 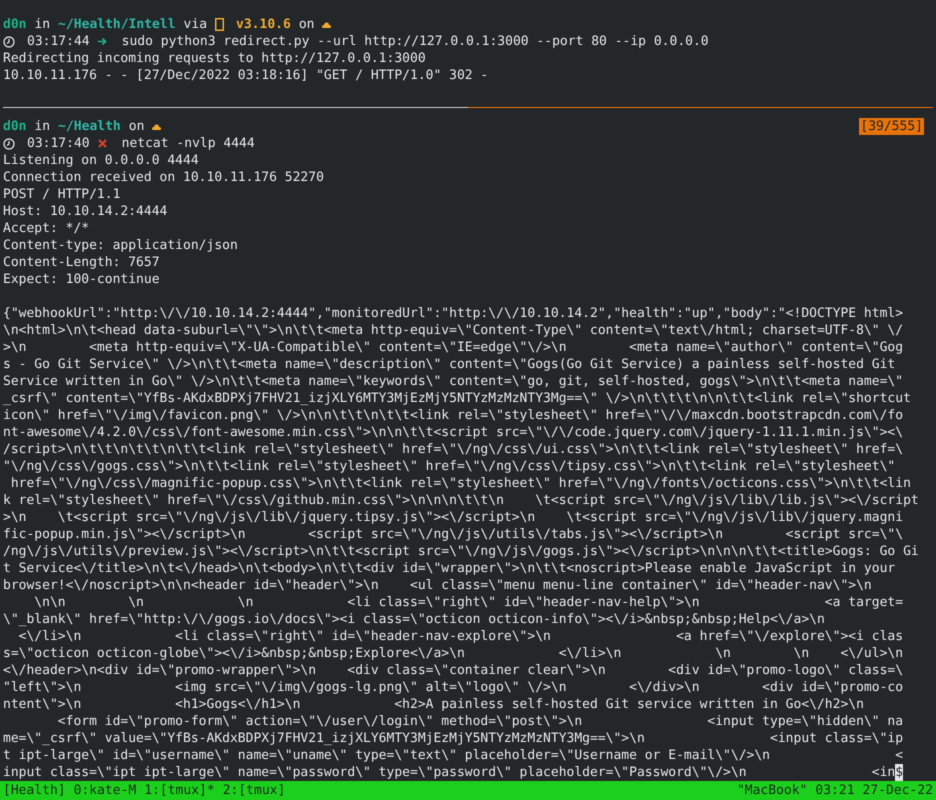 What do you see at coordinates (461, 636) in the screenshot?
I see `output-line: <\/li>\n <li class=\"right\" id=\"header-nav-explore\">\n <a href=\"\/explore\"><i clas` at bounding box center [461, 636].